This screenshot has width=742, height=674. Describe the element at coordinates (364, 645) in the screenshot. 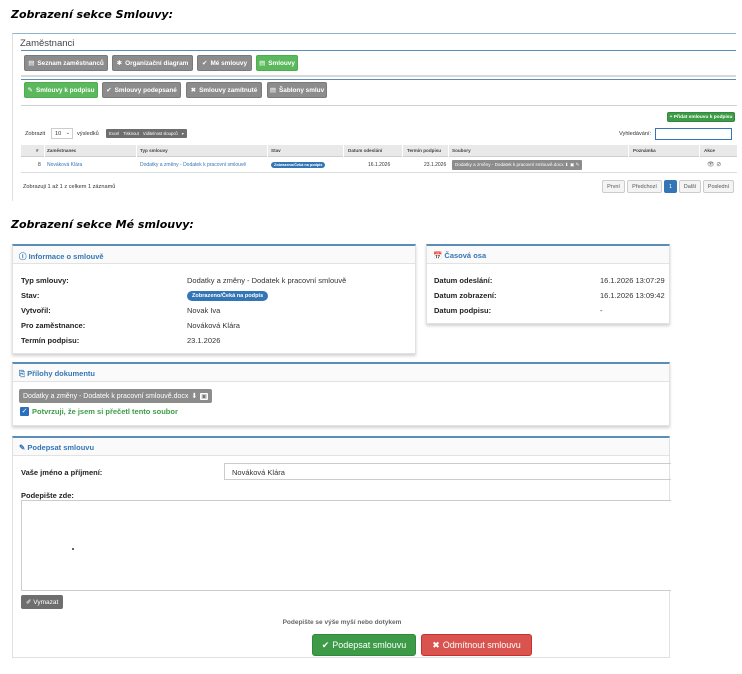

I see `sign-contract-button: ✔ Podepsat smlouvu` at that location.